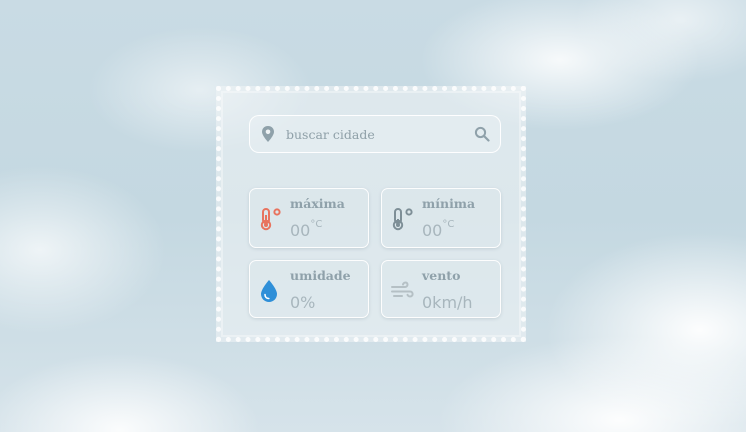 Image resolution: width=746 pixels, height=432 pixels. I want to click on thermometer-cold-icon, so click(402, 219).